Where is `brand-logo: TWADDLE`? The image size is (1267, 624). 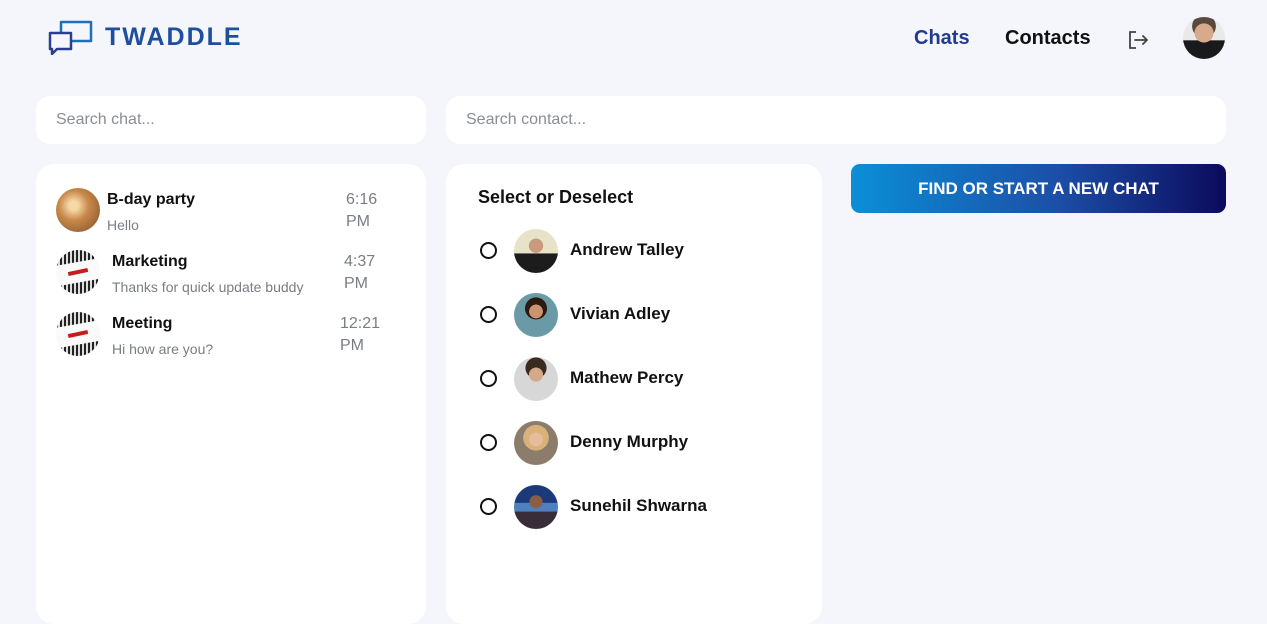 brand-logo: TWADDLE is located at coordinates (145, 37).